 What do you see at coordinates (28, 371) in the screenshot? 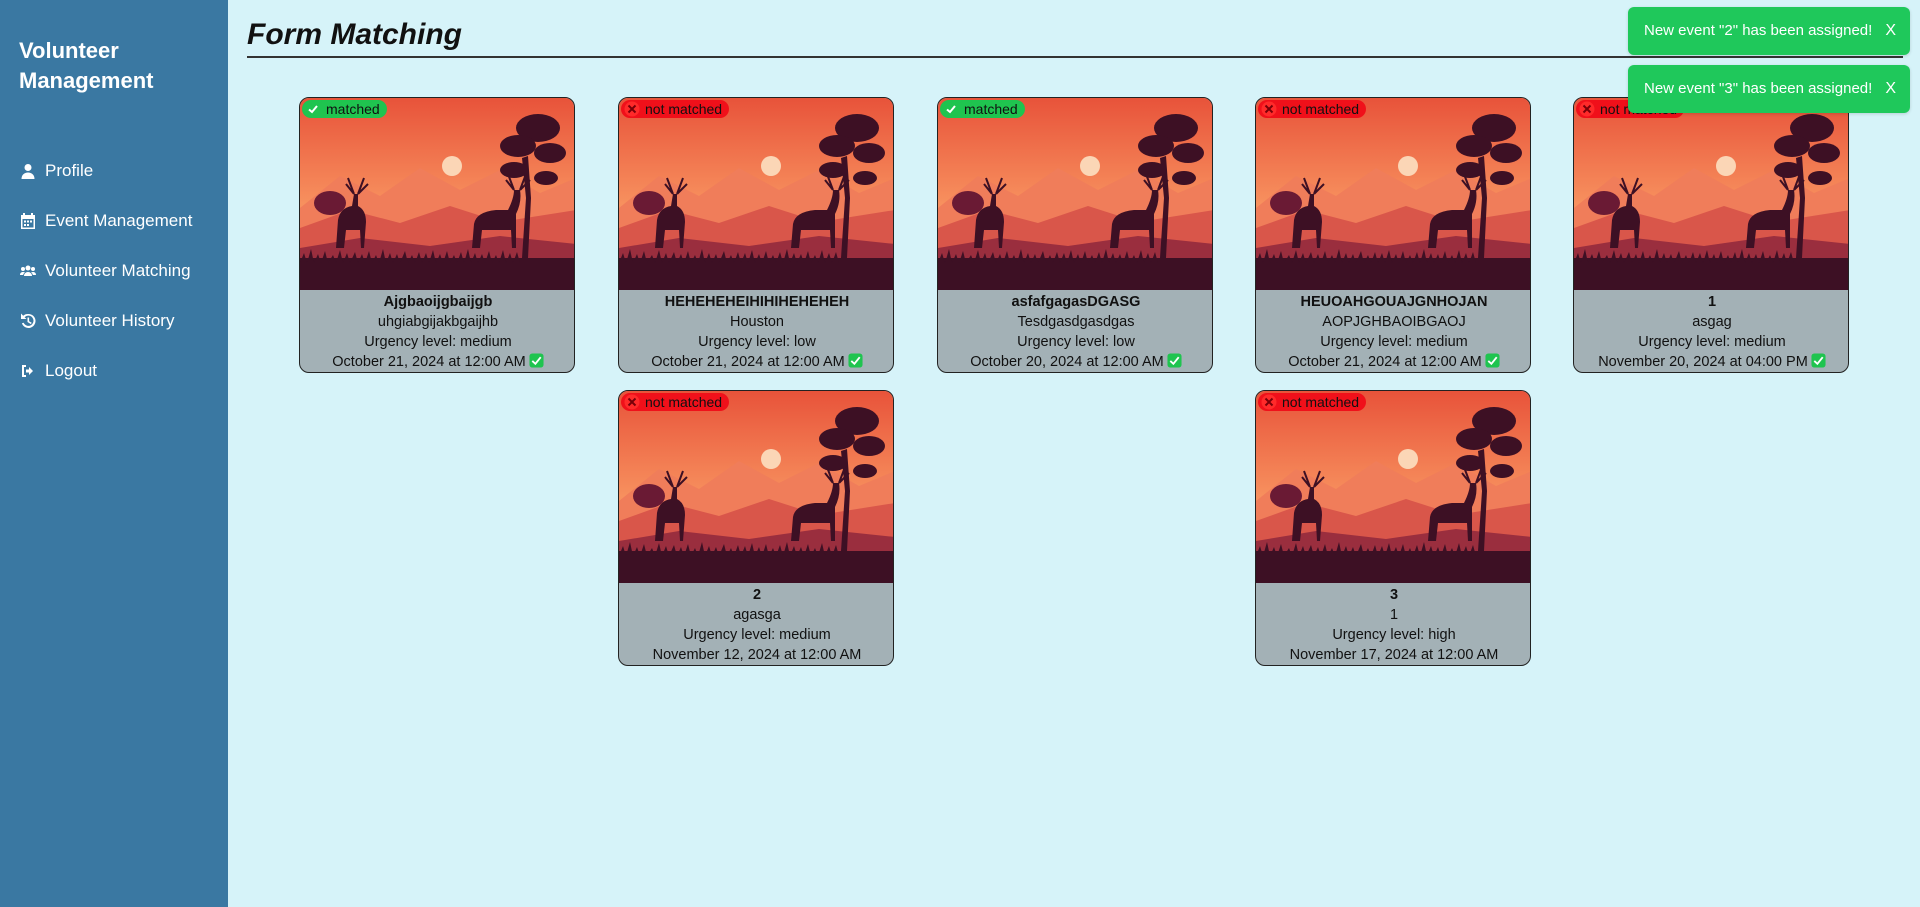
I see `logout-icon` at bounding box center [28, 371].